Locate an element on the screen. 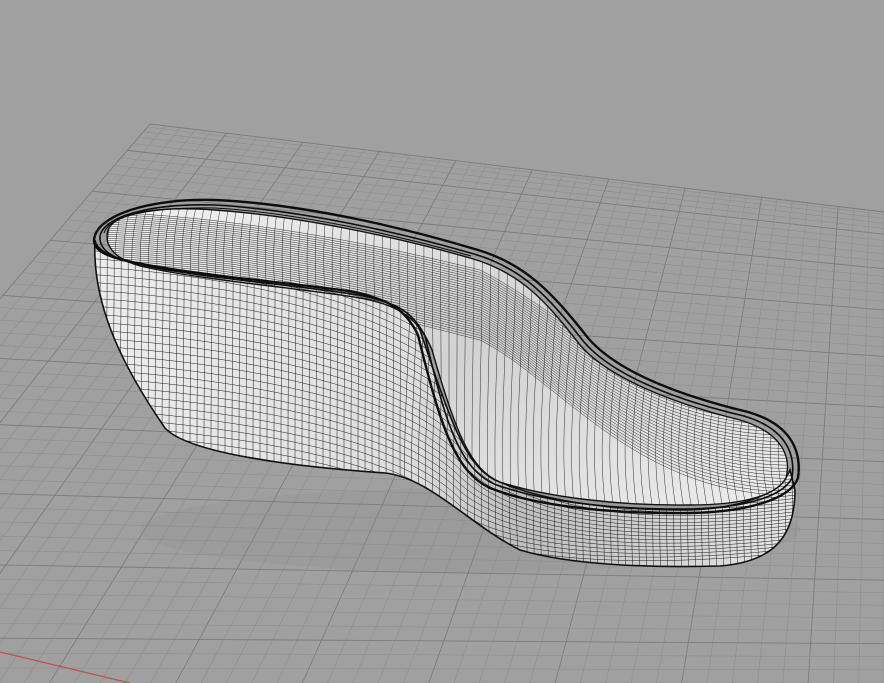 The image size is (884, 683). x-axis-line is located at coordinates (65, 667).